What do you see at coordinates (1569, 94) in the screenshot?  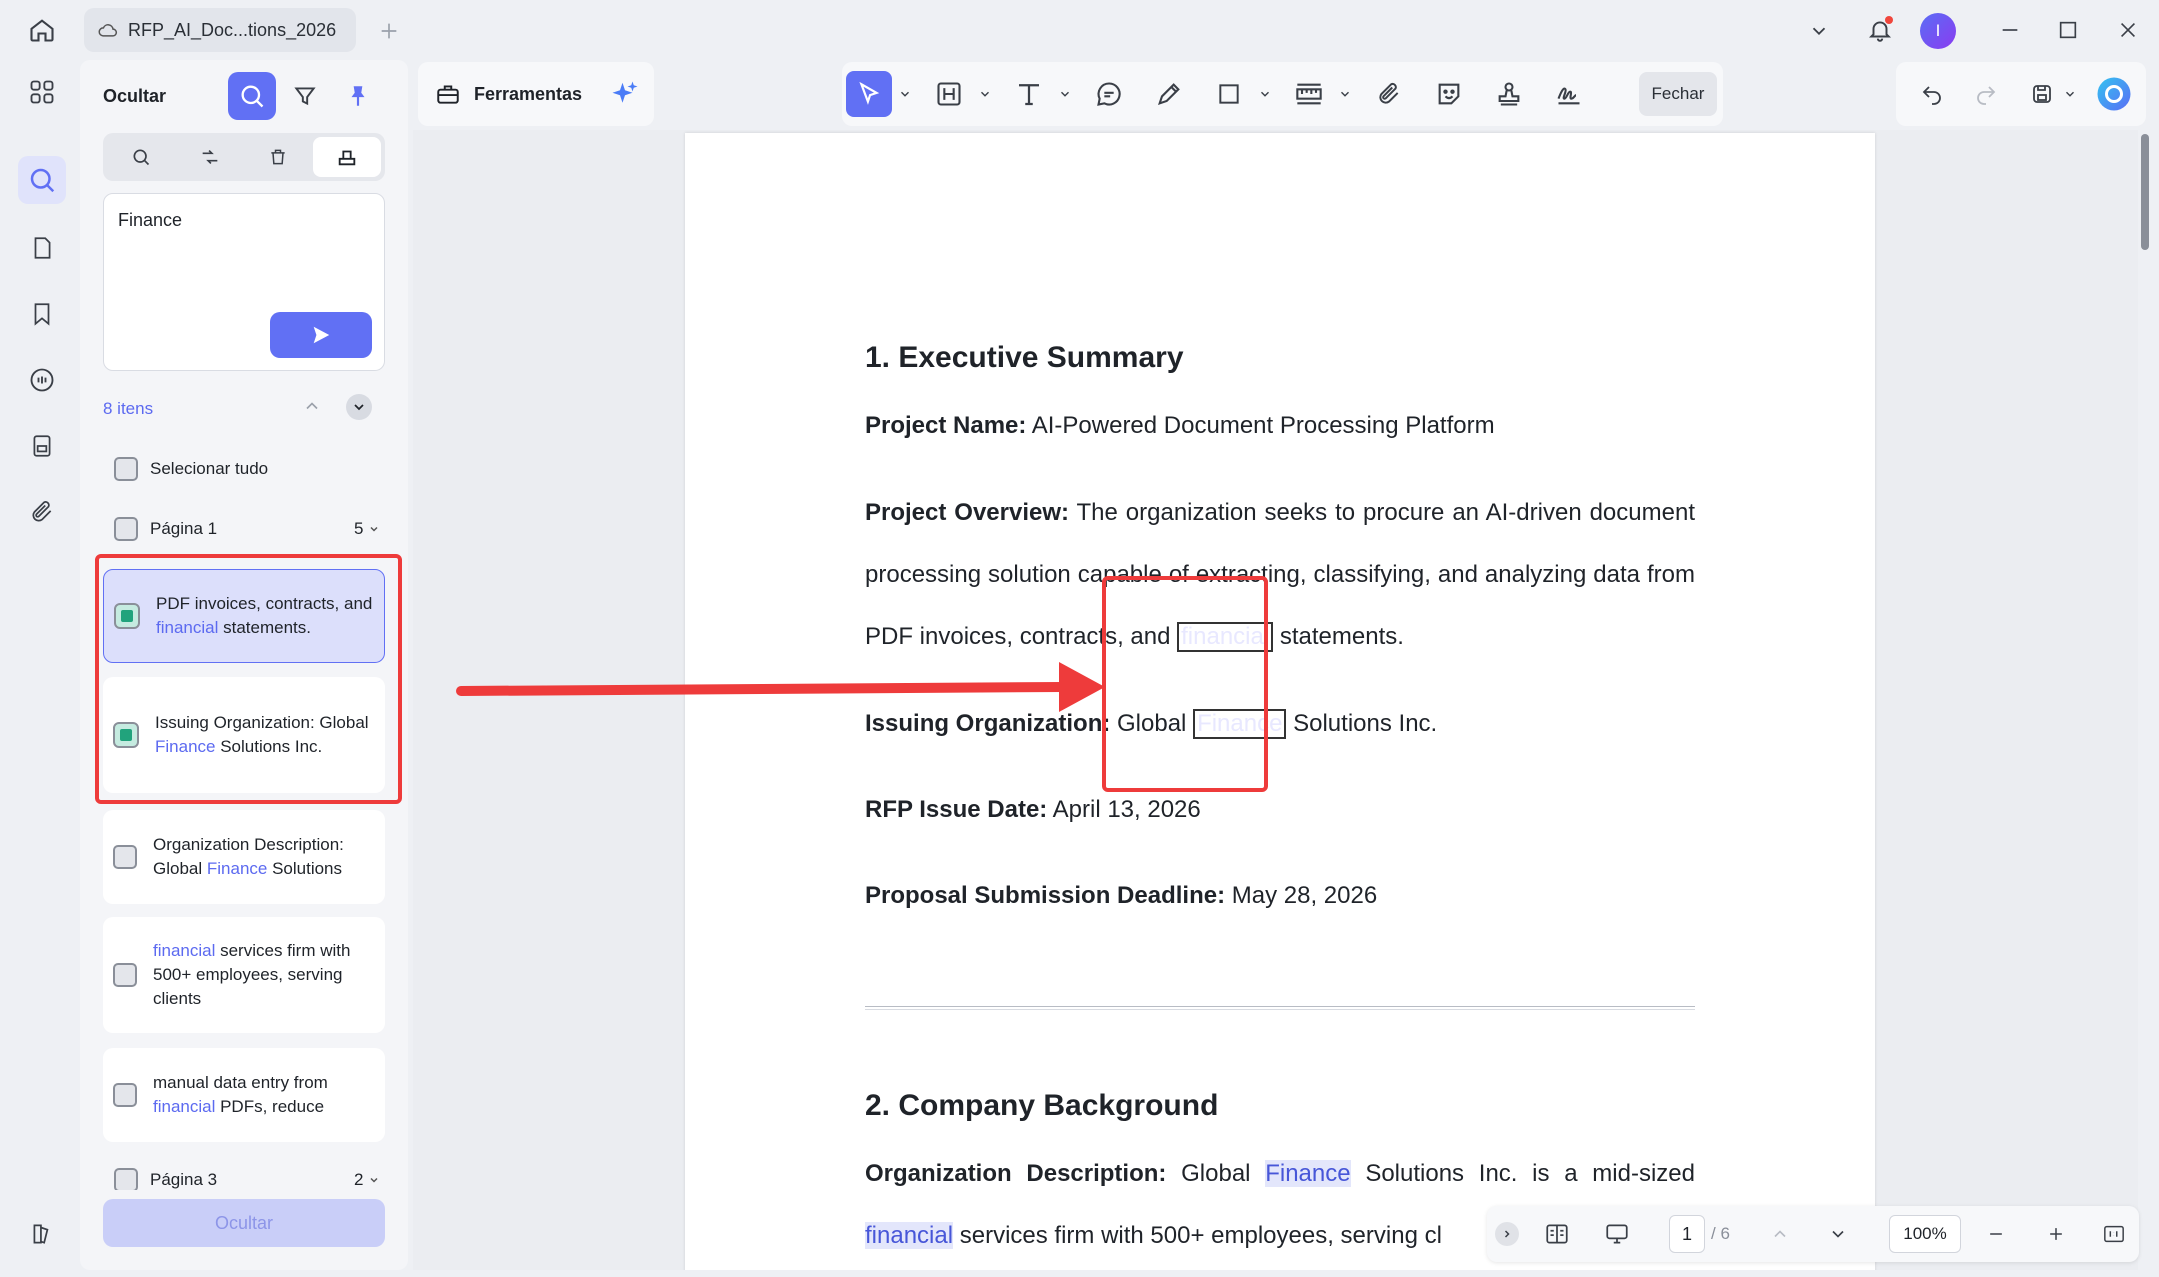 I see `signature-tool` at bounding box center [1569, 94].